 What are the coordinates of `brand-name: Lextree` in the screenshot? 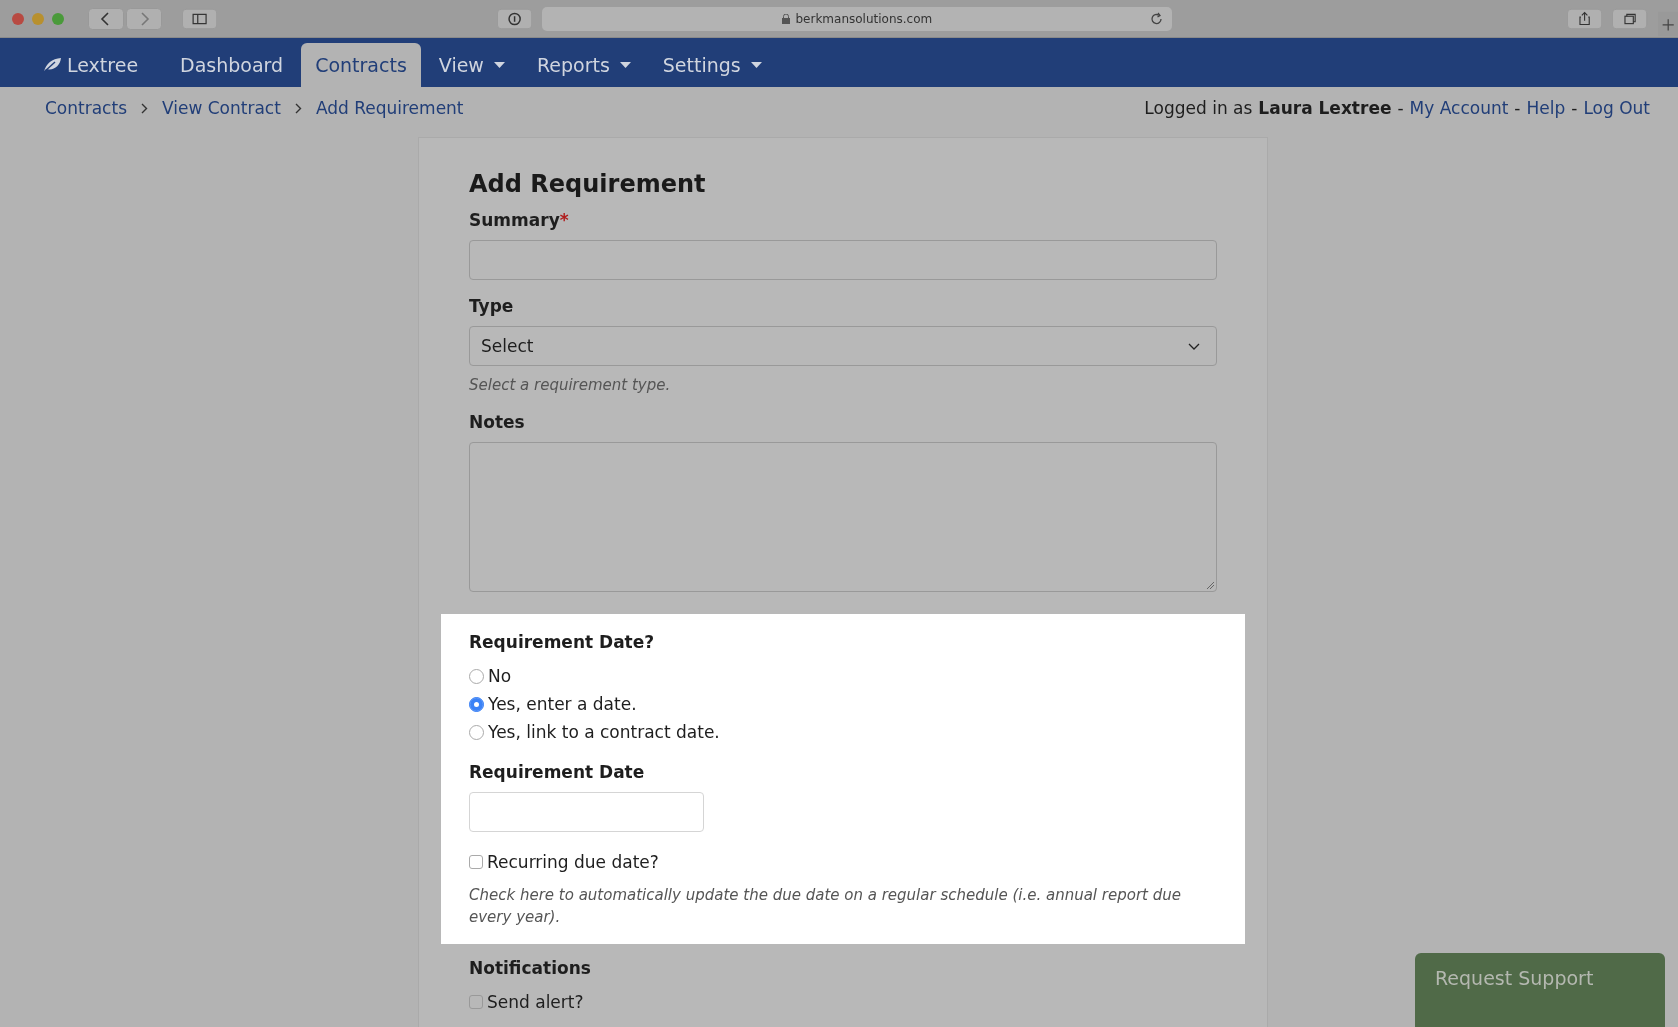 It's located at (103, 65).